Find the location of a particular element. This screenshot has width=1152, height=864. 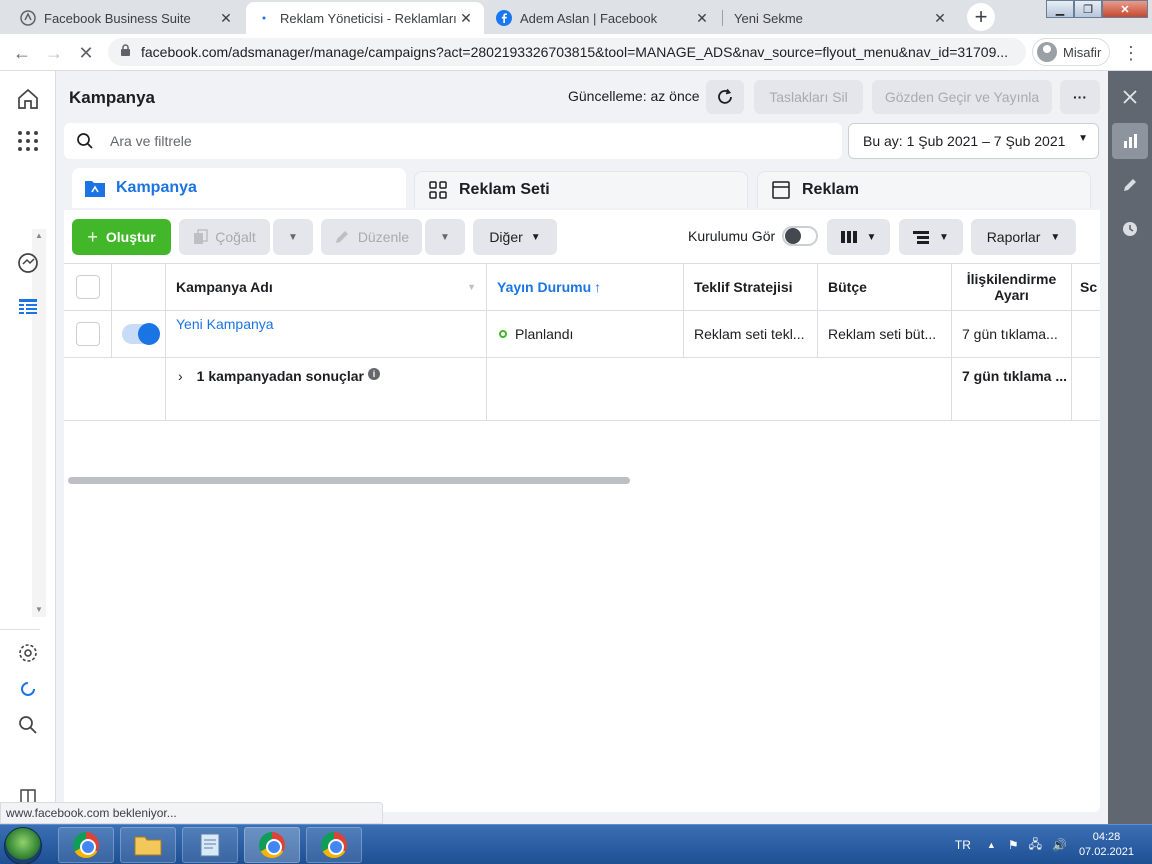

edit-button: Düzenle is located at coordinates (371, 237).